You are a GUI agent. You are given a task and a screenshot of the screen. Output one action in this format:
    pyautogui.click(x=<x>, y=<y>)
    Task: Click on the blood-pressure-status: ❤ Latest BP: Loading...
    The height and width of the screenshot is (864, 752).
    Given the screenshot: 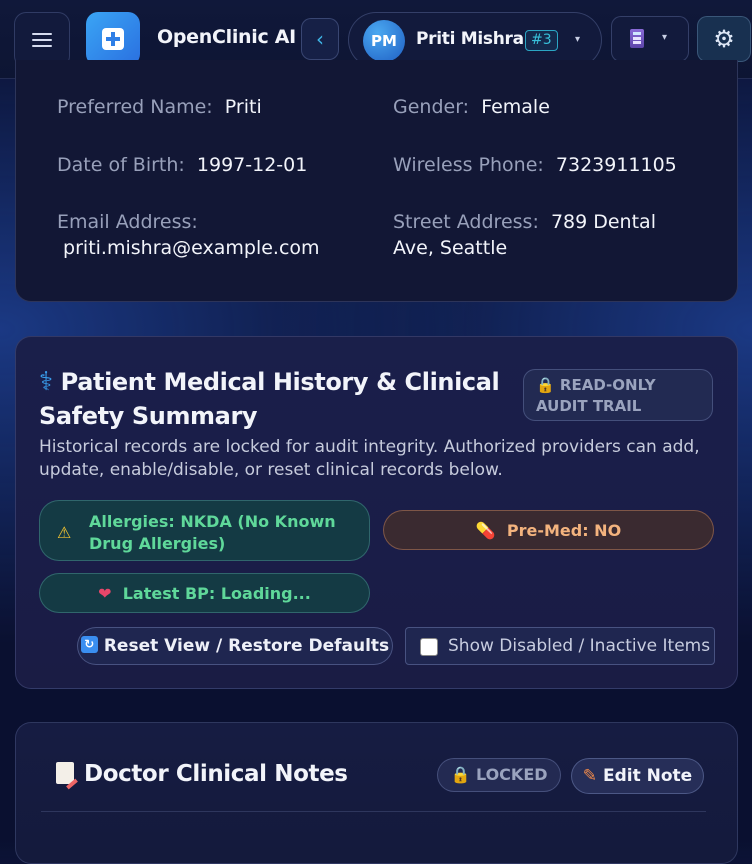 What is the action you would take?
    pyautogui.click(x=204, y=593)
    